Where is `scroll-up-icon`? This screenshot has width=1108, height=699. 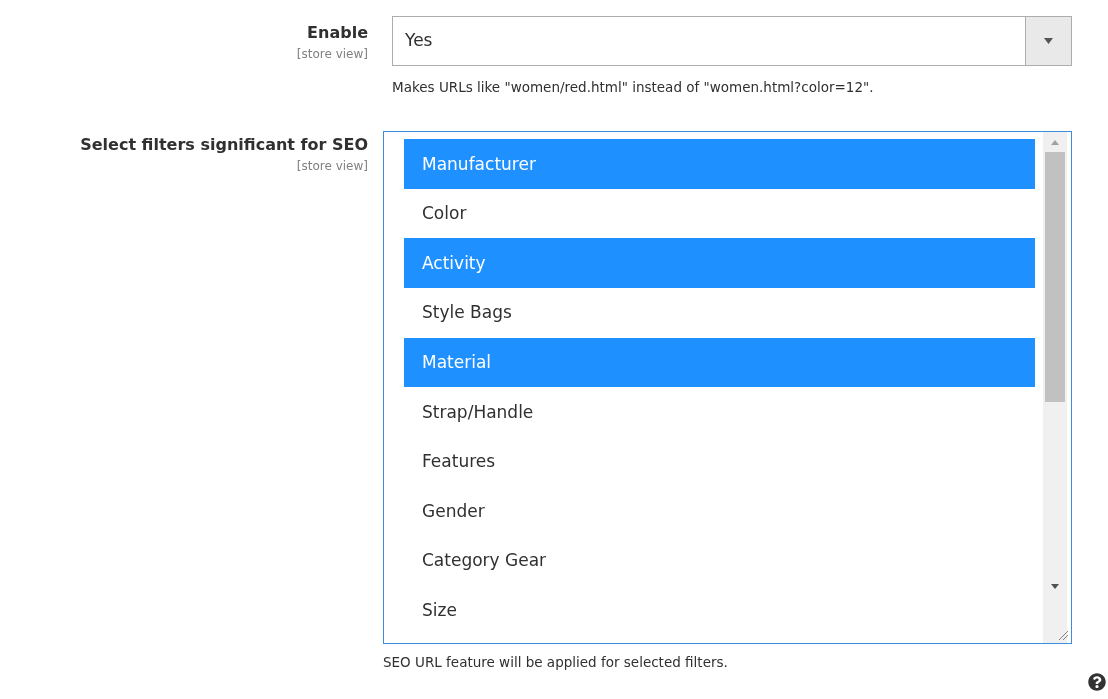
scroll-up-icon is located at coordinates (1055, 143).